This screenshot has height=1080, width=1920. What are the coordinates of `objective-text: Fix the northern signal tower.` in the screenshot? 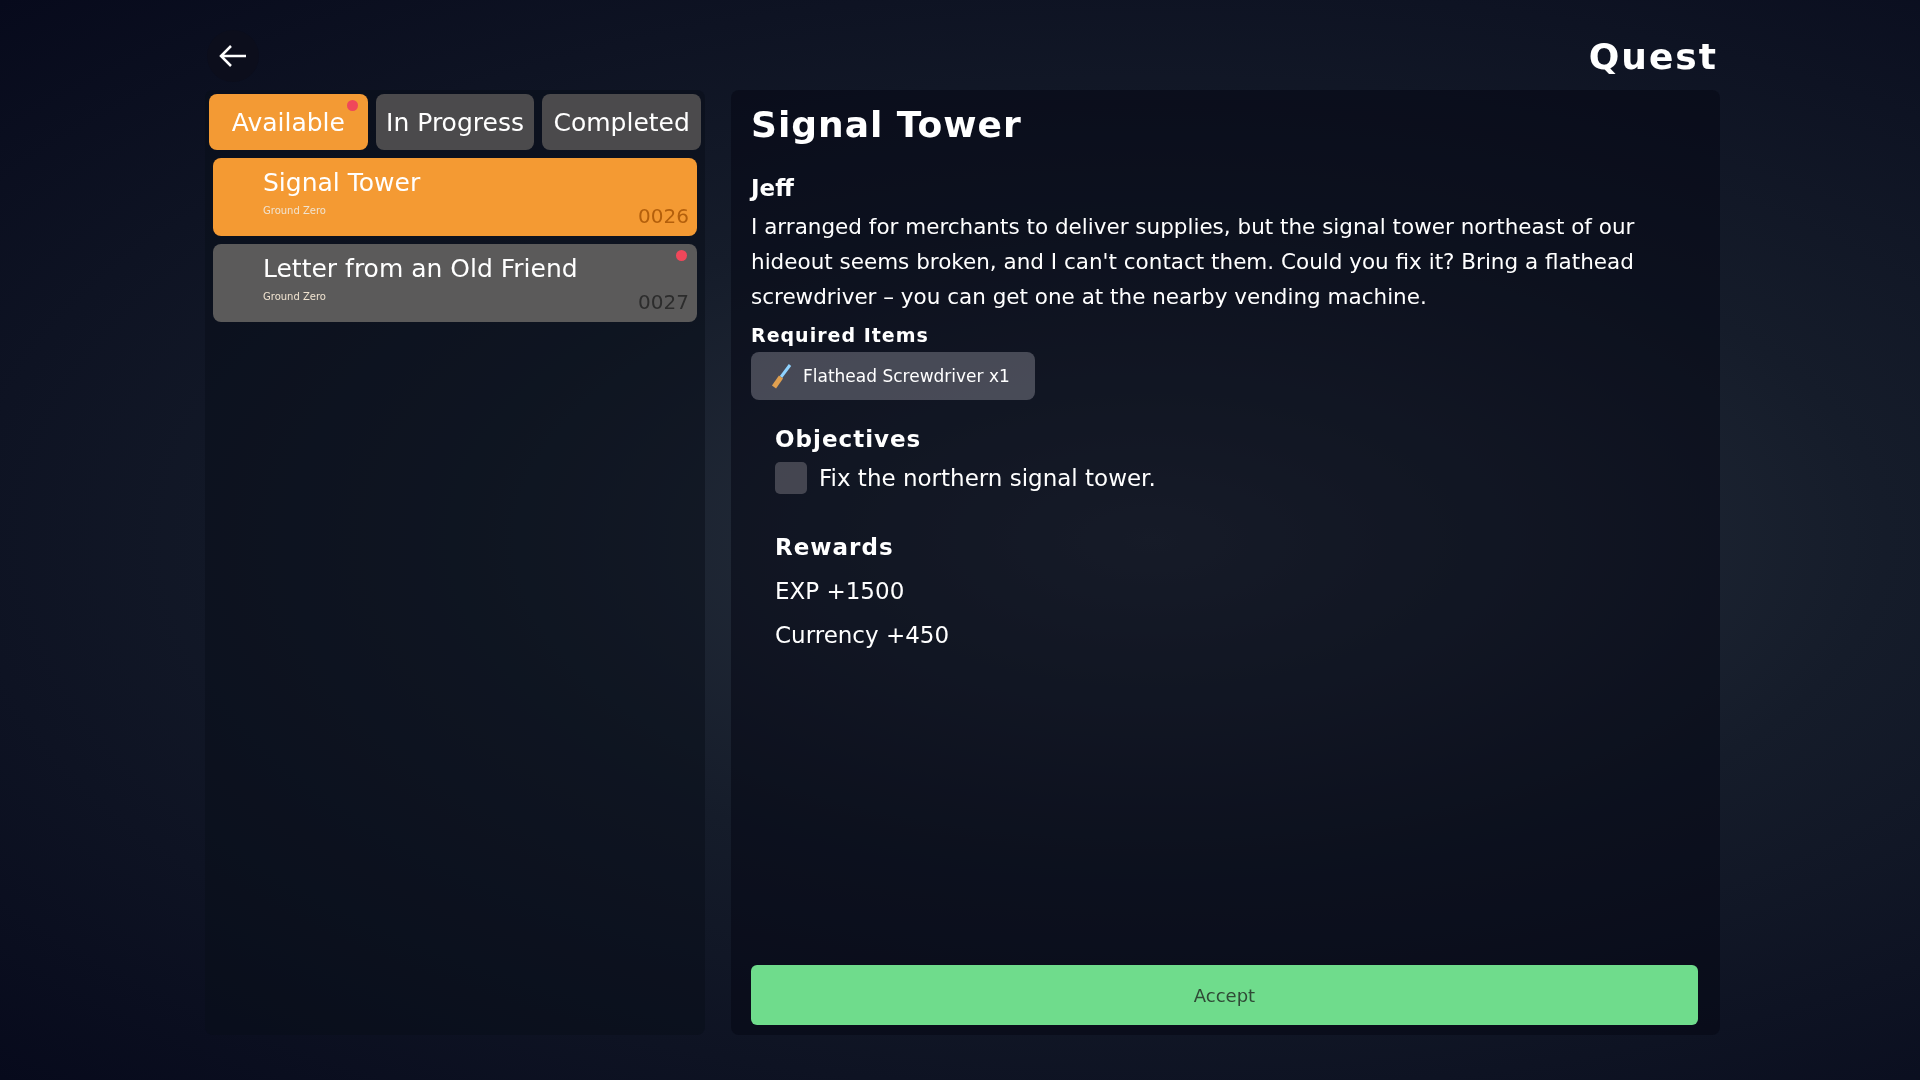 It's located at (987, 478).